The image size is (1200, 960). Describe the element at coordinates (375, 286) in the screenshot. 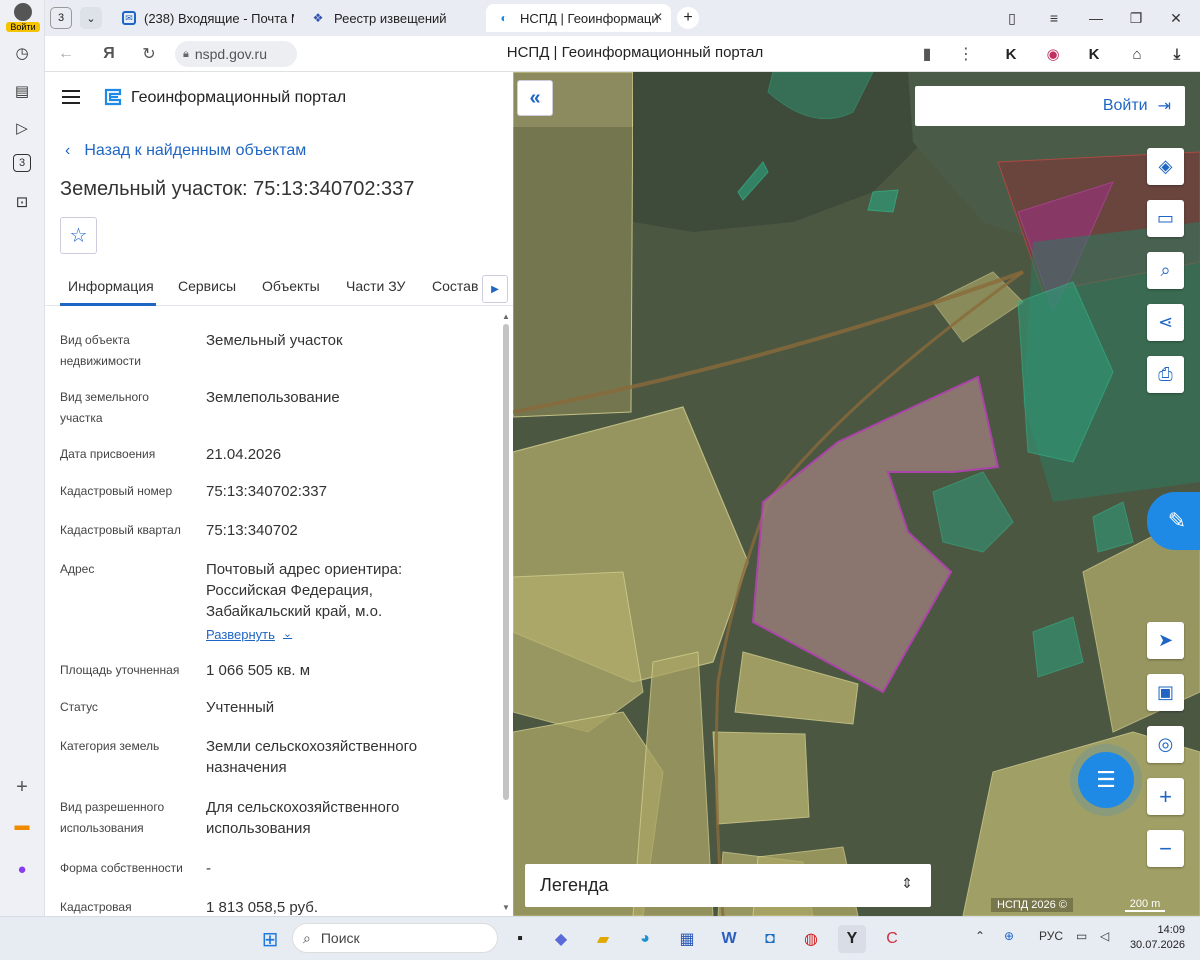

I see `tab-parts: Части ЗУ` at that location.